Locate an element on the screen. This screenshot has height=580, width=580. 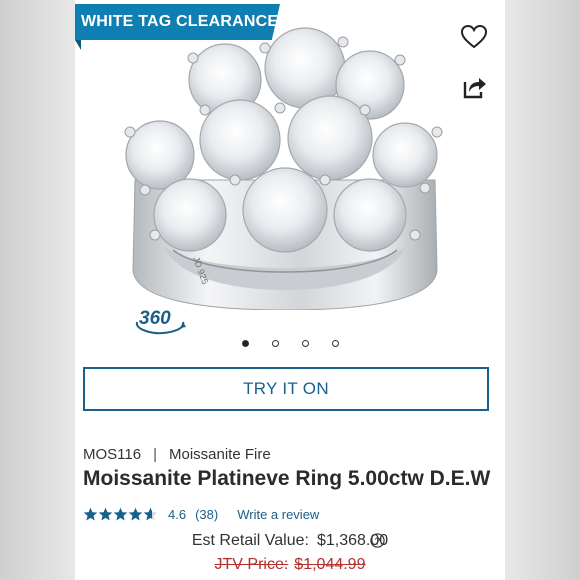
rating-row: 4.6 (38) Write a review is located at coordinates (201, 514).